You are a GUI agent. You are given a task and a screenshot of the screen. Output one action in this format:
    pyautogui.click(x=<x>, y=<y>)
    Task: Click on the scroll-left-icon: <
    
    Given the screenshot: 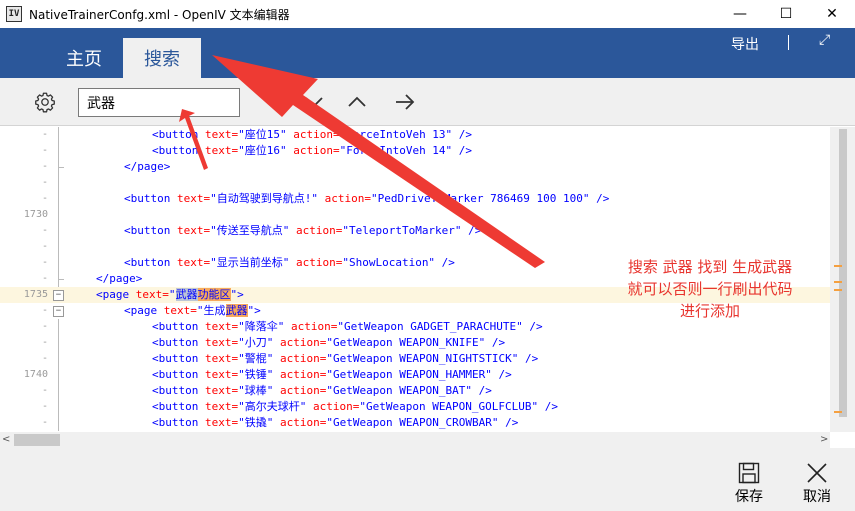 What is the action you would take?
    pyautogui.click(x=6, y=440)
    